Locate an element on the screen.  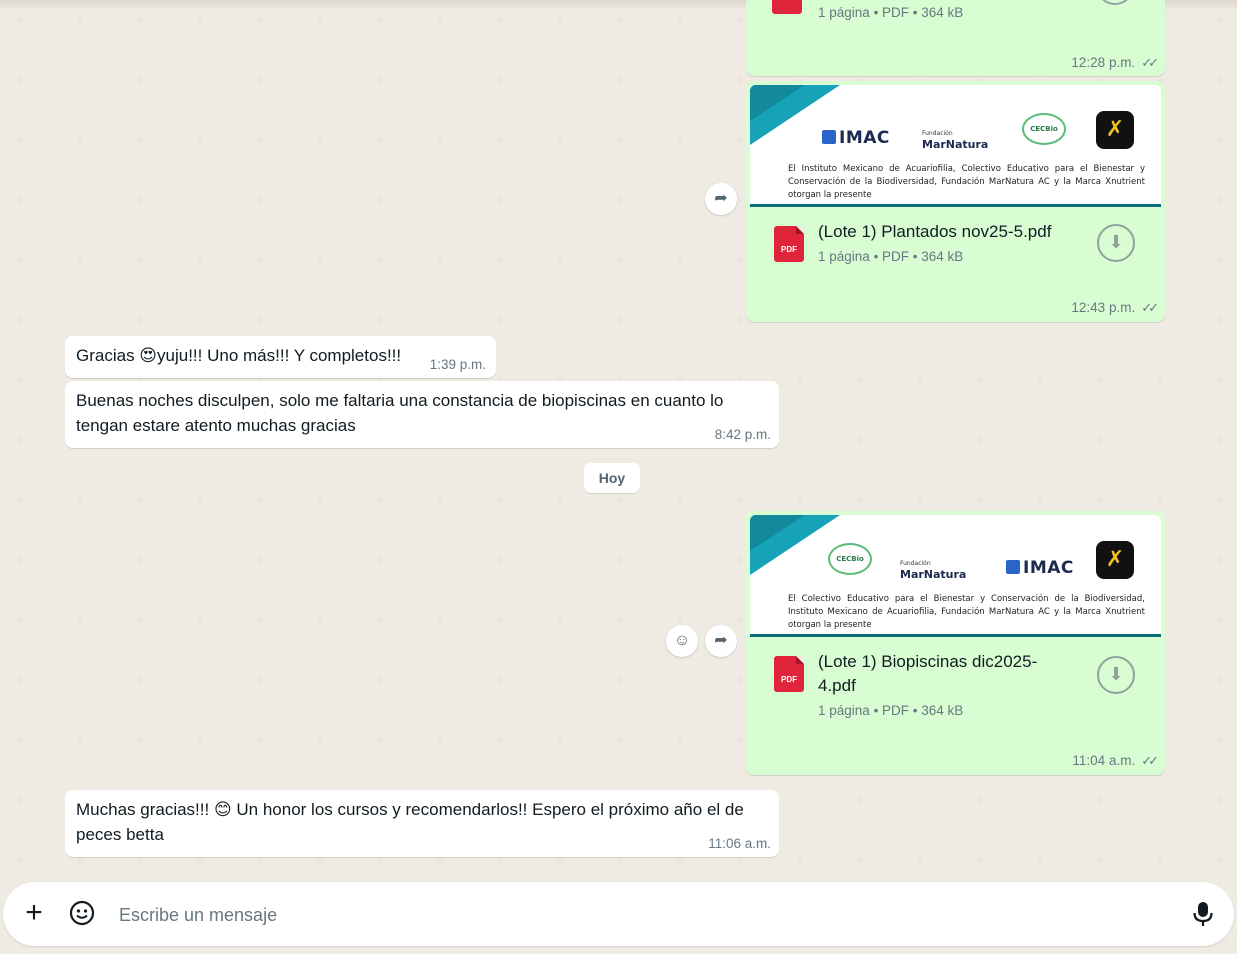
message-time: 1:39 p.m. is located at coordinates (457, 364).